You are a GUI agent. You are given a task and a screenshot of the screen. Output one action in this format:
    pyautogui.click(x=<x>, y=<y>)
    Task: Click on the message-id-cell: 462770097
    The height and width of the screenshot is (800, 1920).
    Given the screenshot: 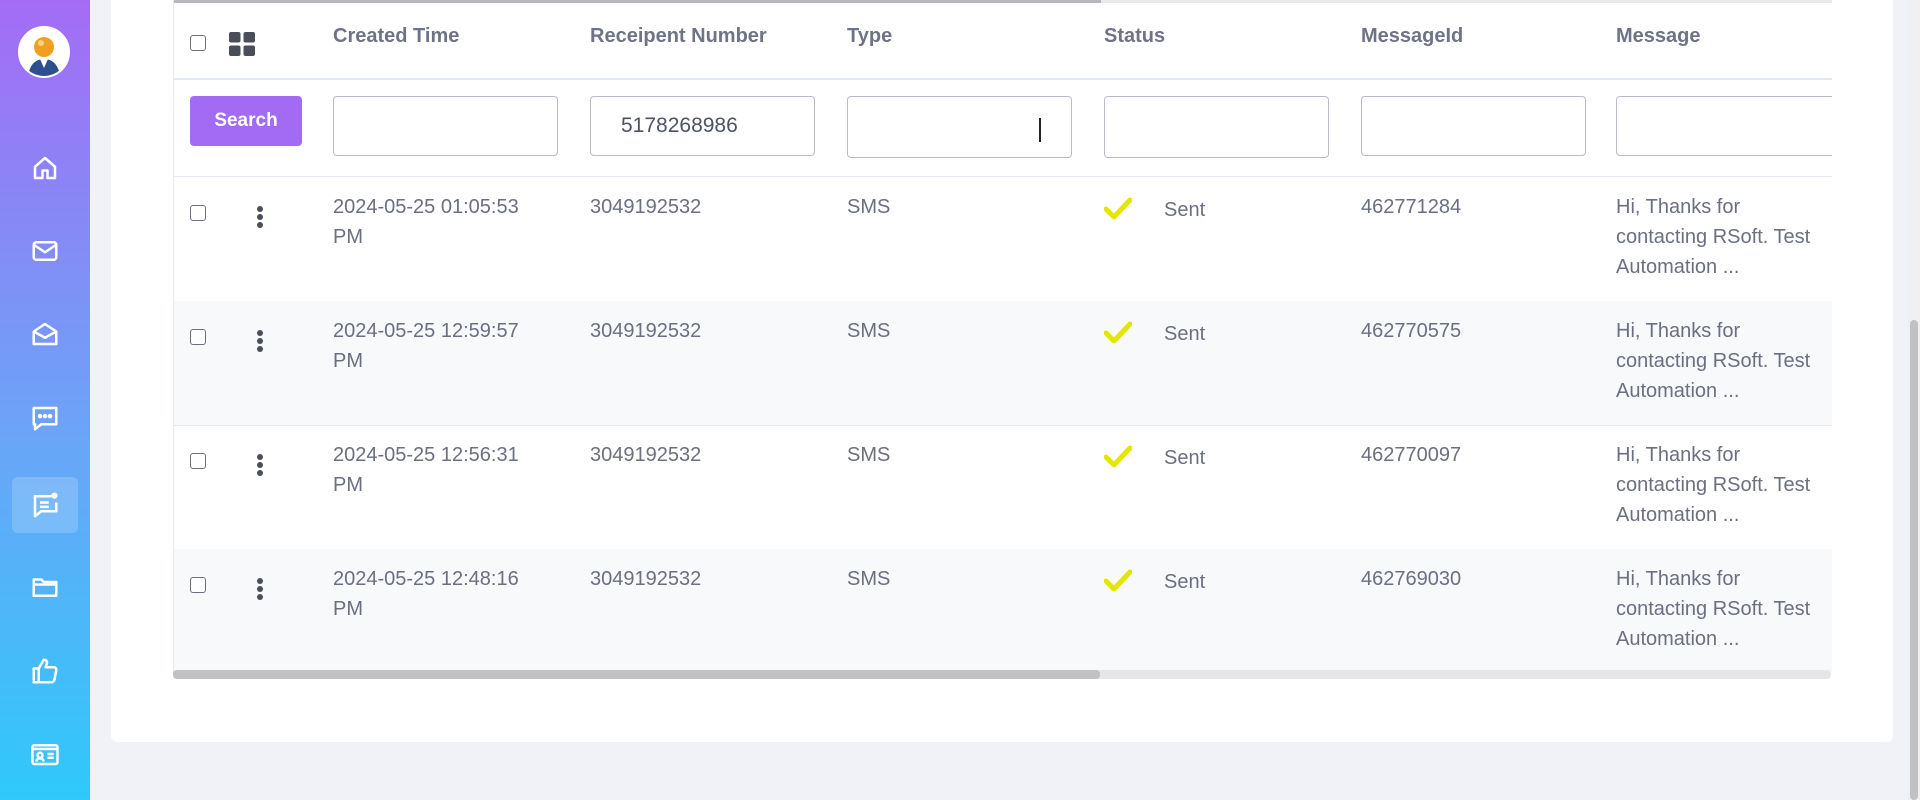 What is the action you would take?
    pyautogui.click(x=1411, y=455)
    